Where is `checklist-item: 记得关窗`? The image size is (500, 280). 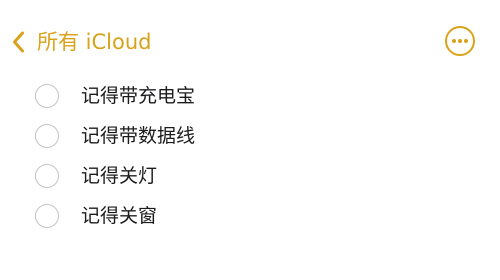 checklist-item: 记得关窗 is located at coordinates (250, 217).